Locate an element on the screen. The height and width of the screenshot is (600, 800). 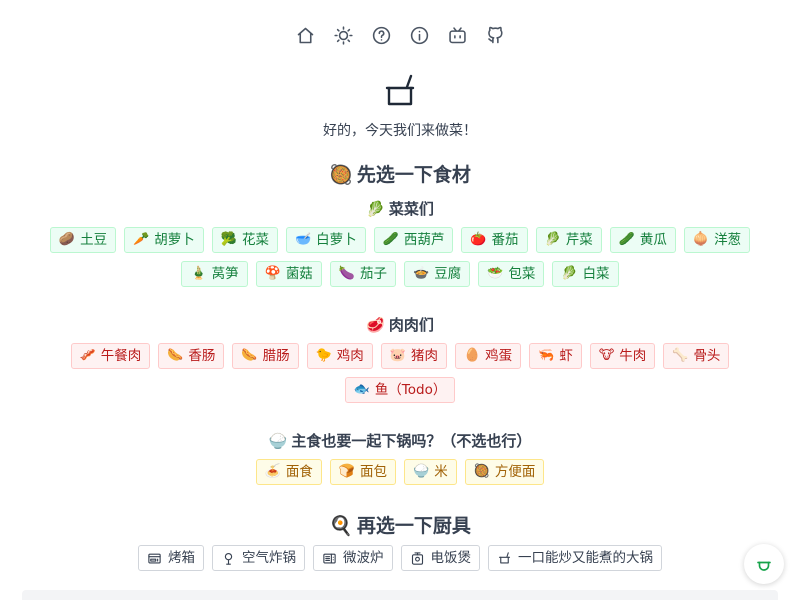
tools-title: 🍳 再选一下厨具 is located at coordinates (400, 524).